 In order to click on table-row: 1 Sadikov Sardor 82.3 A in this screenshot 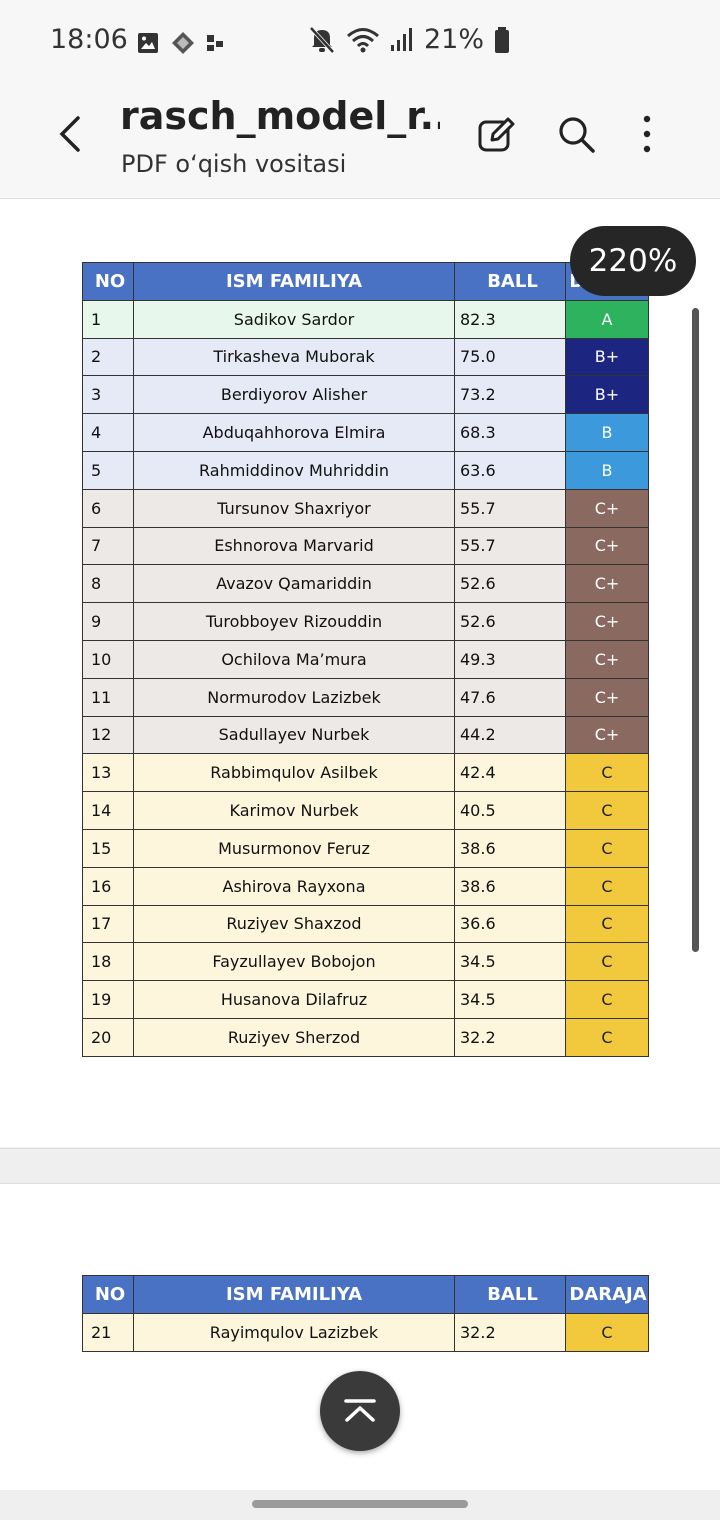, I will do `click(365, 319)`.